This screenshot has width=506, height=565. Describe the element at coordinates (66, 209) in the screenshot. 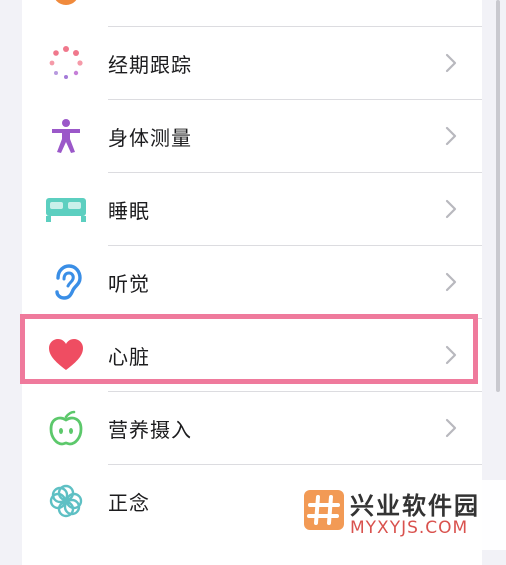

I see `sleep-bed-icon` at that location.